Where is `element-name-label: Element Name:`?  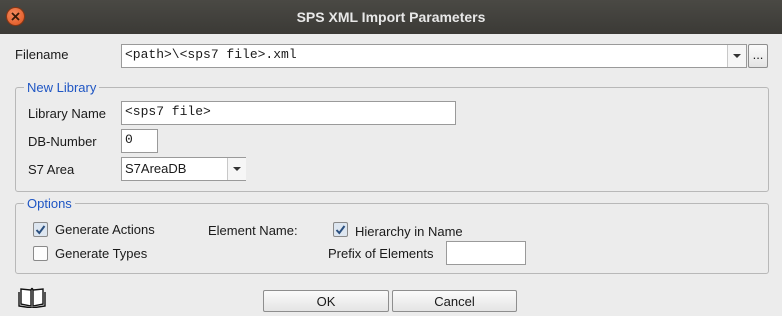
element-name-label: Element Name: is located at coordinates (253, 230).